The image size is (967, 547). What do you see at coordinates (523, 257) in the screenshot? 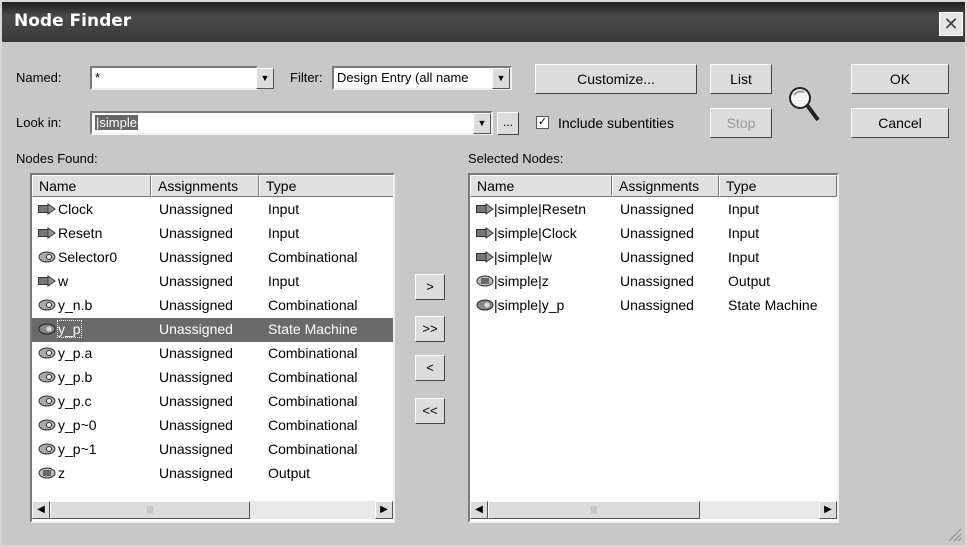
I see `node-name: |simple|w` at bounding box center [523, 257].